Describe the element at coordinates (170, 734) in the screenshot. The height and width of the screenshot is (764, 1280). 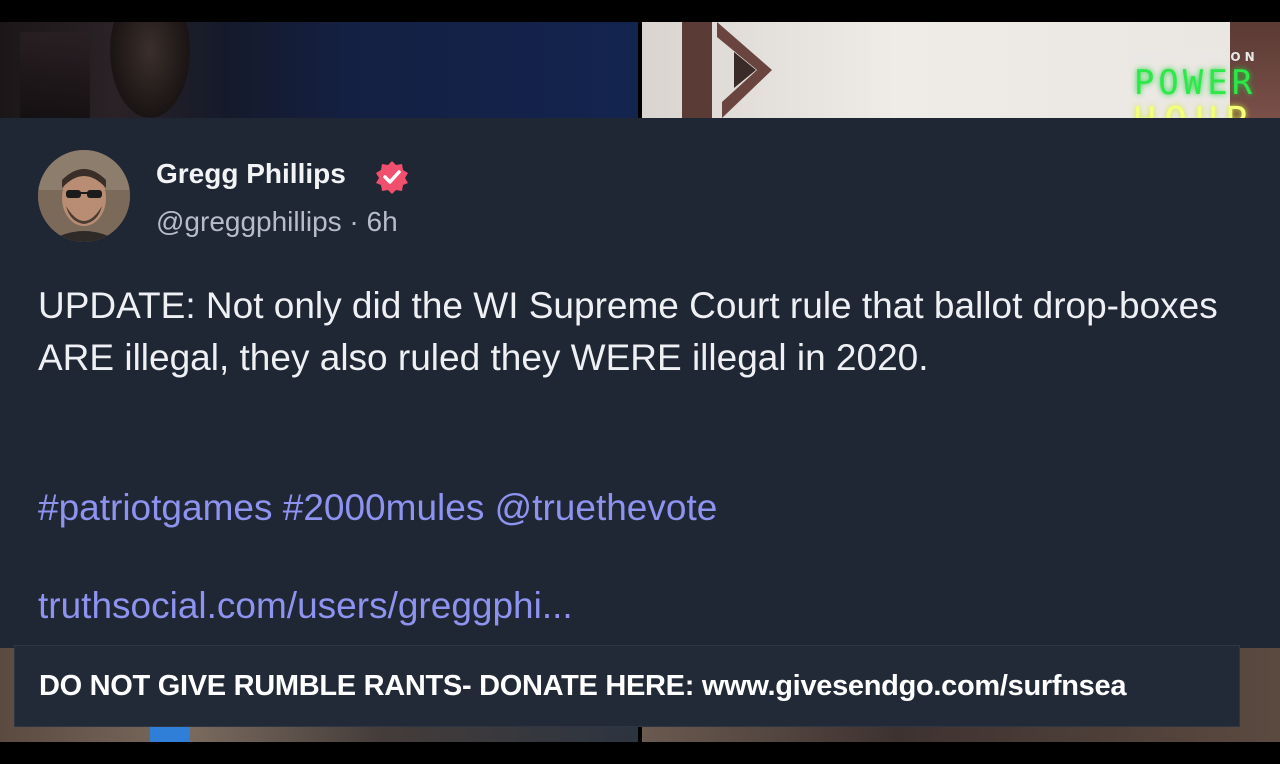
I see `background-object` at that location.